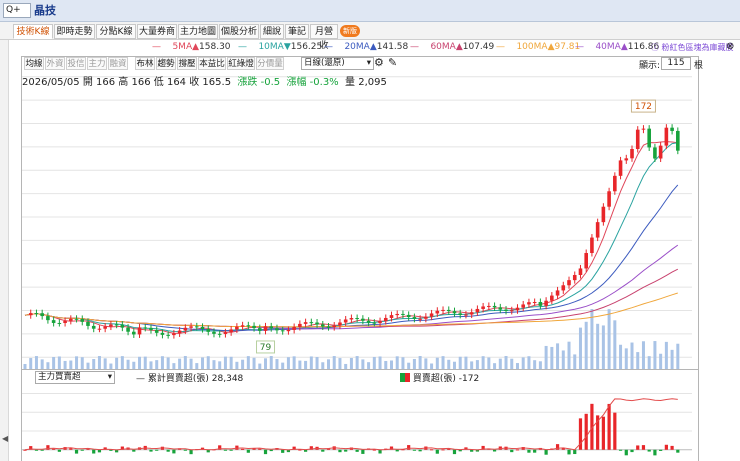 This screenshot has height=461, width=740. Describe the element at coordinates (730, 46) in the screenshot. I see `close-icon: ⊗` at that location.